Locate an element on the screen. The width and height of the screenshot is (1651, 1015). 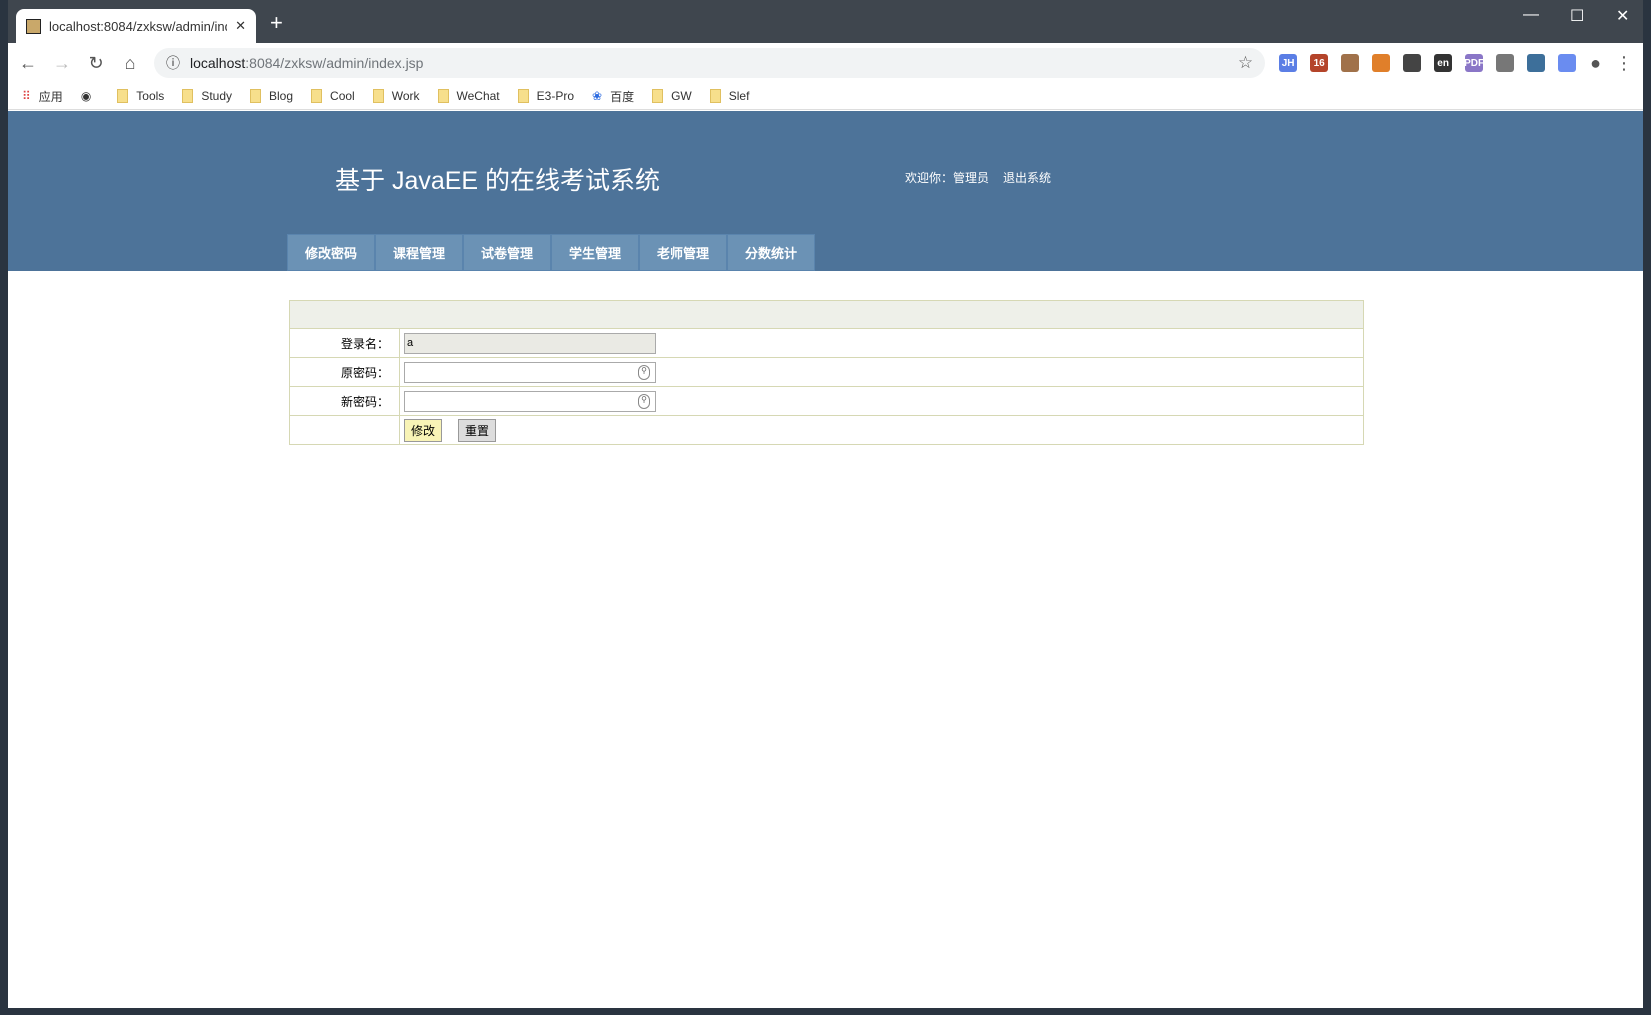
bookmark-item: GW is located at coordinates (672, 96).